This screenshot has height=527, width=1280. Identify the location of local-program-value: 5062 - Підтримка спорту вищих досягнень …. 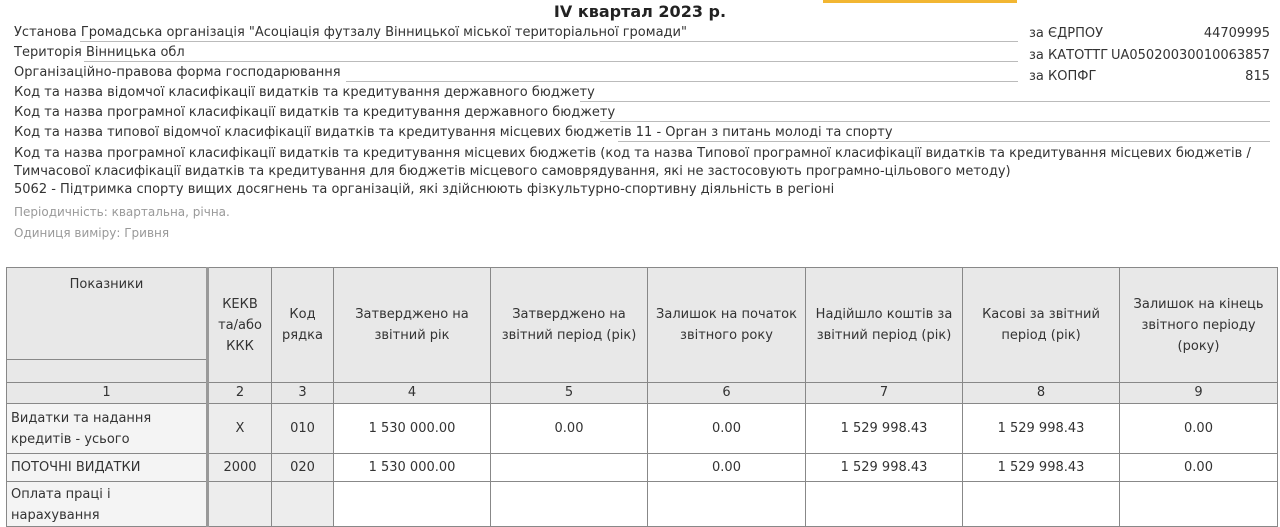
(424, 189).